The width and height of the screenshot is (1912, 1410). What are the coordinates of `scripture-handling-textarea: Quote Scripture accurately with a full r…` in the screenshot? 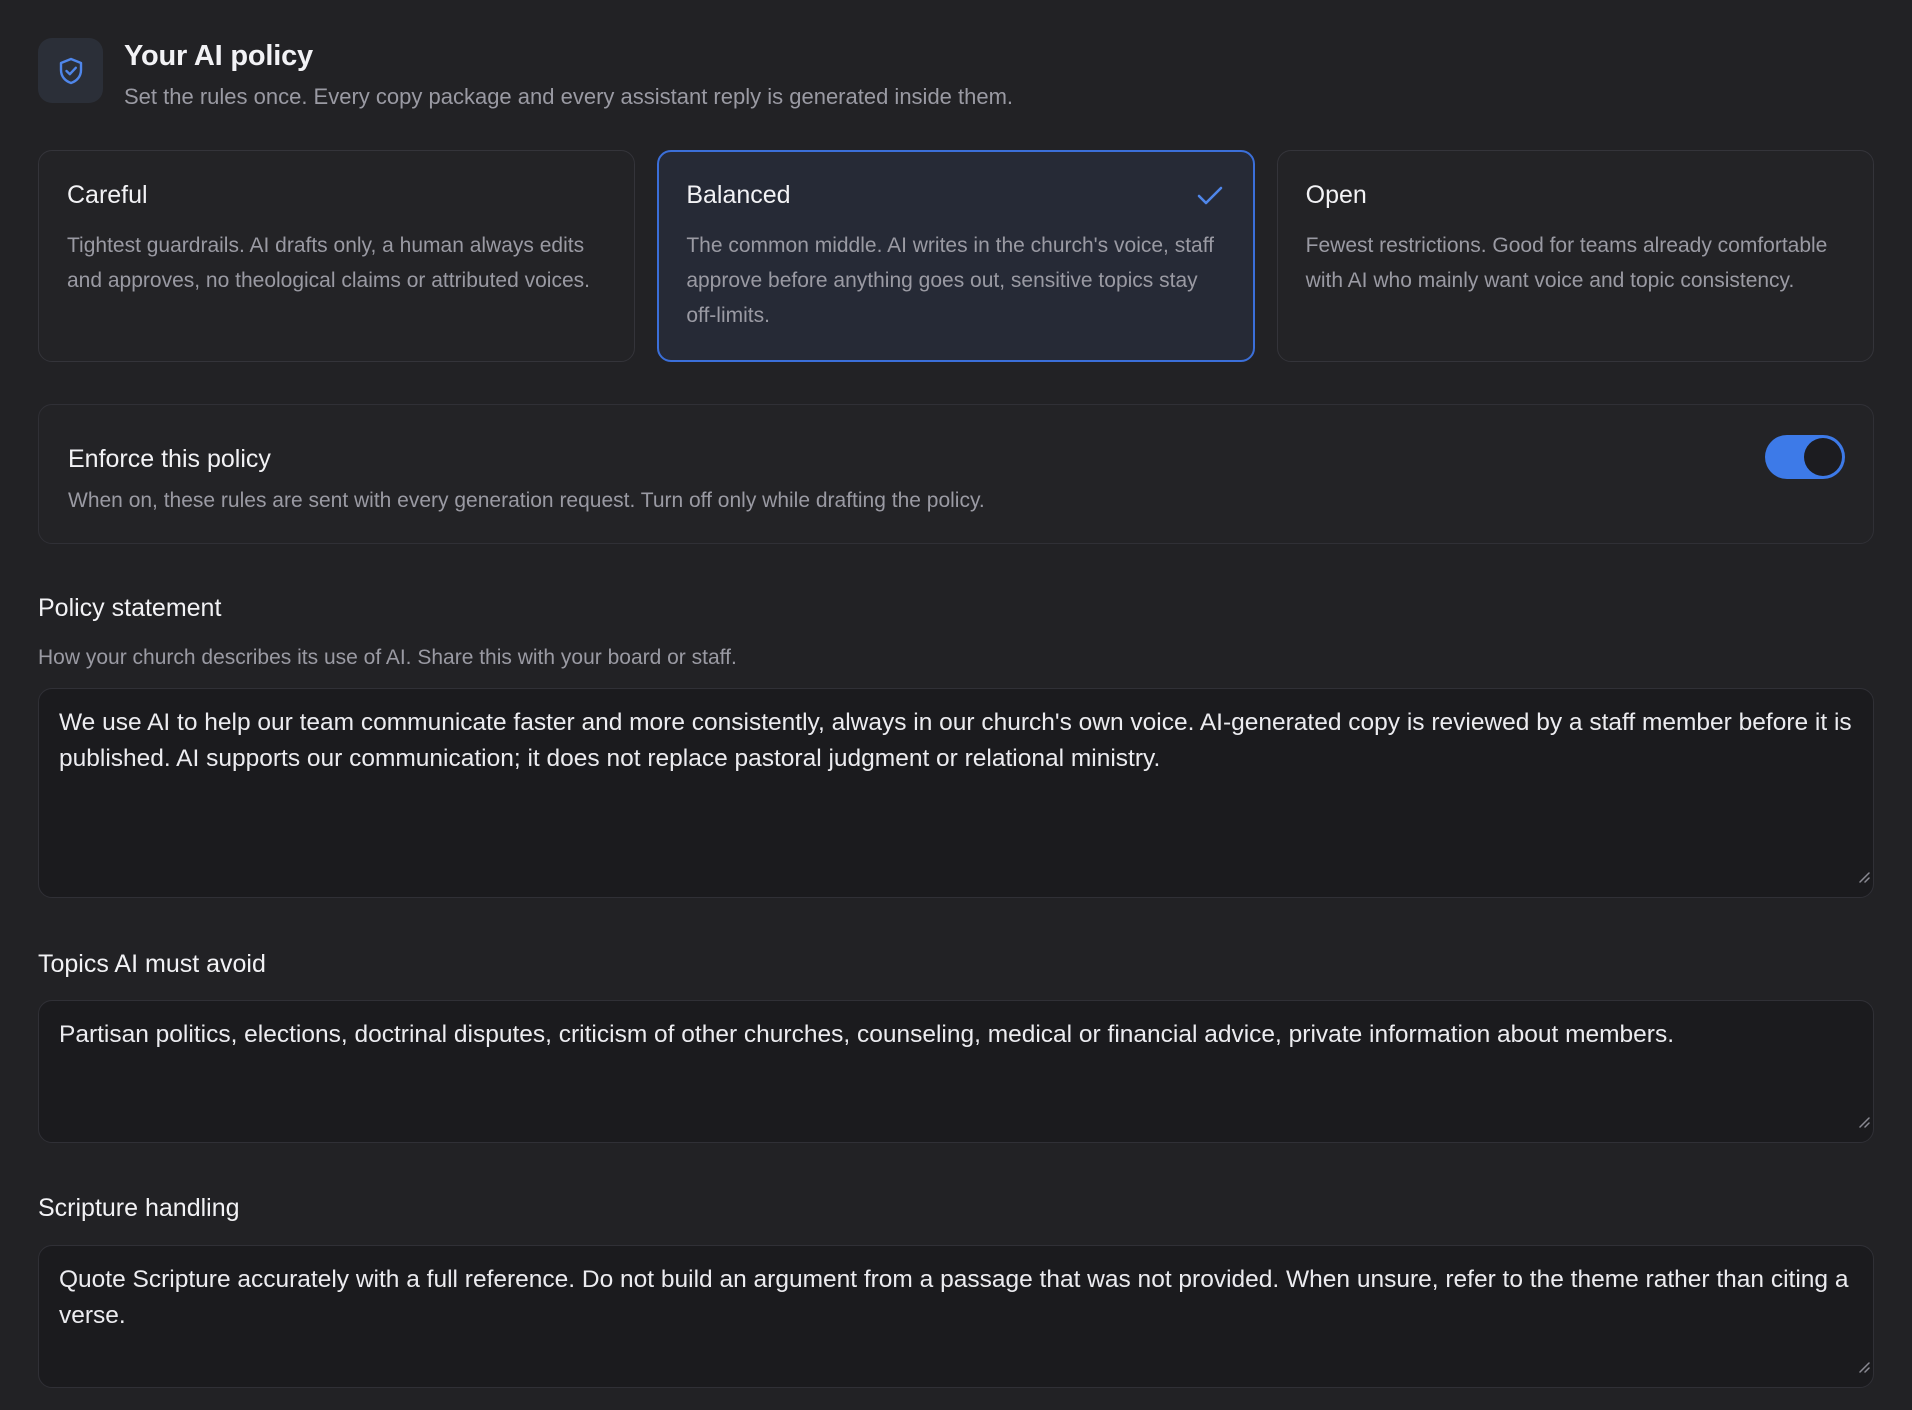 It's located at (956, 1316).